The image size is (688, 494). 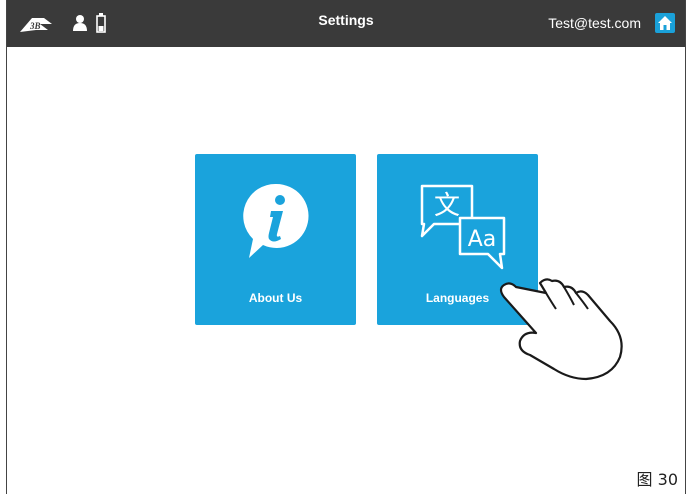 I want to click on user-email: Test@test.com, so click(x=594, y=23).